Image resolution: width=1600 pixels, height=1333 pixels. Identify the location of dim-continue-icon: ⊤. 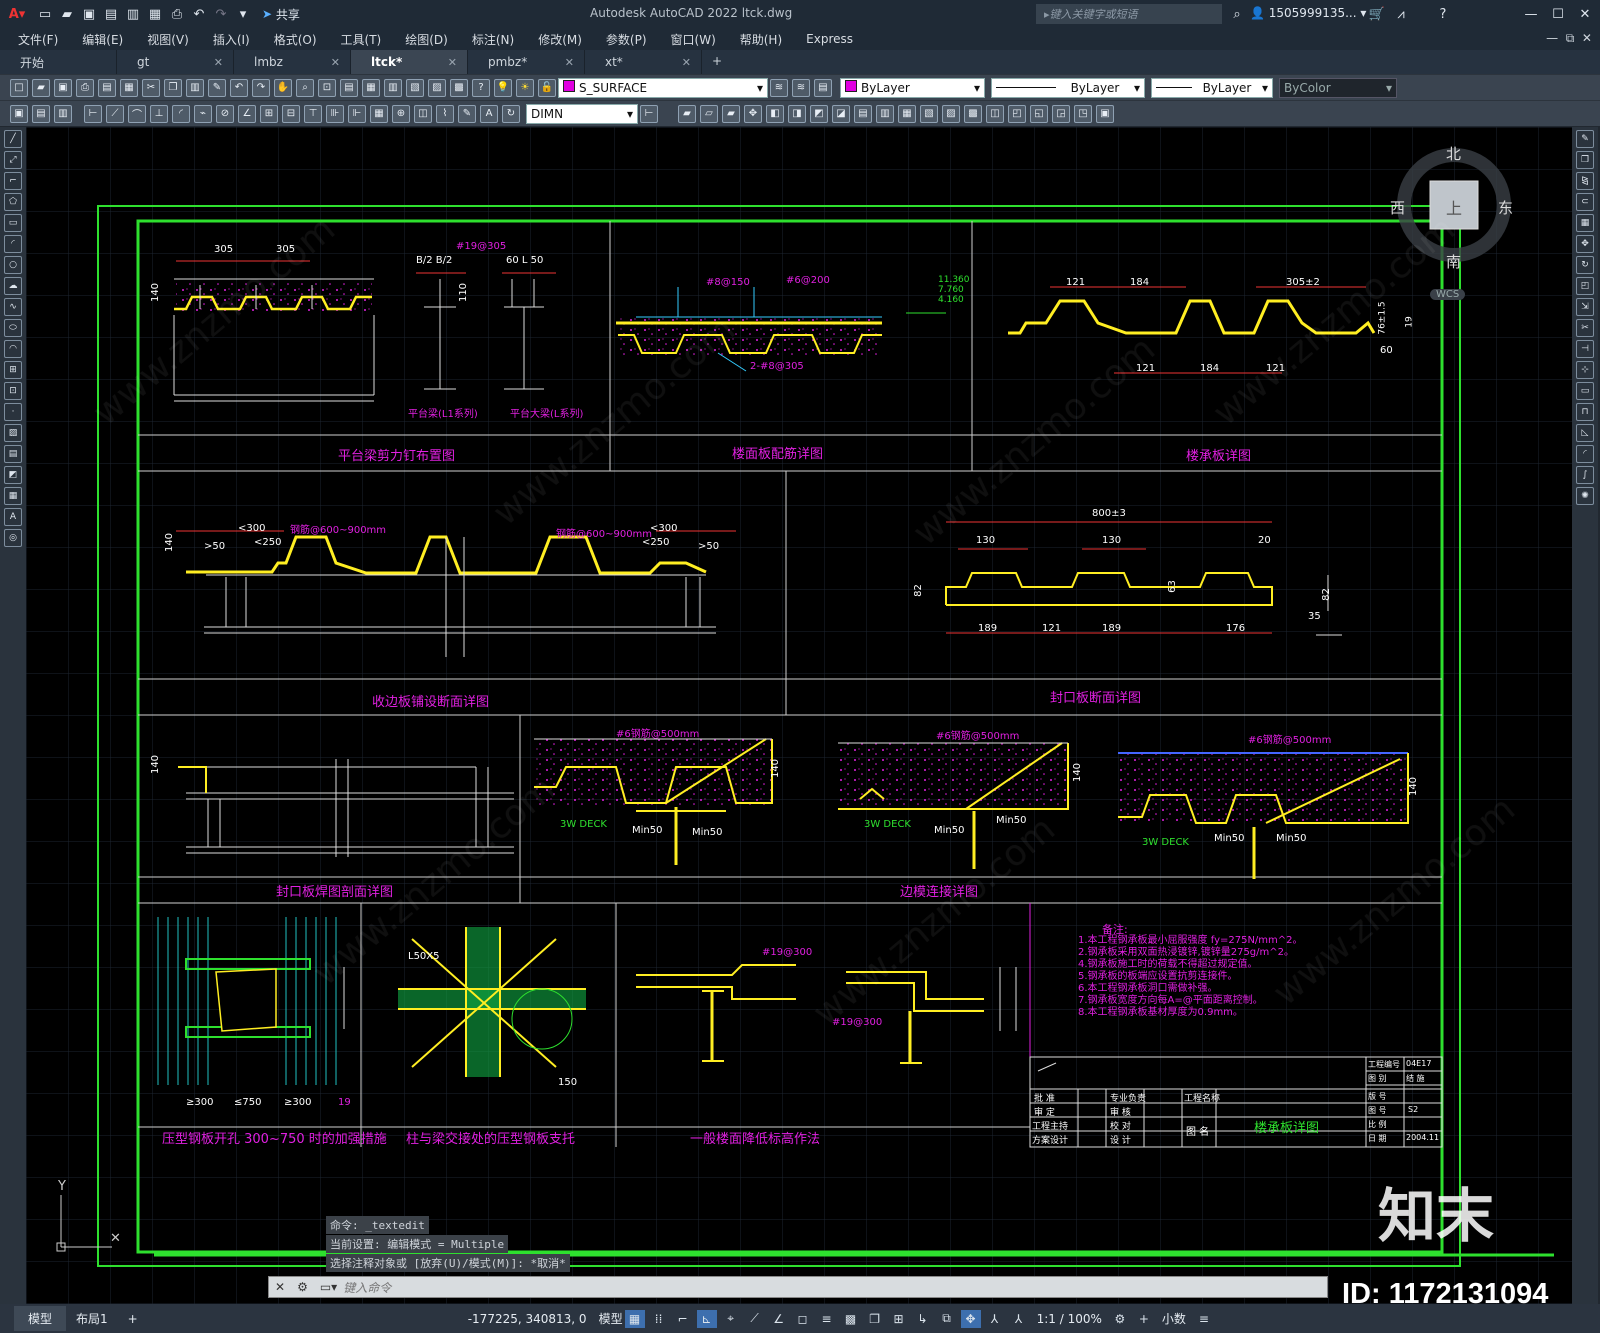
(313, 113).